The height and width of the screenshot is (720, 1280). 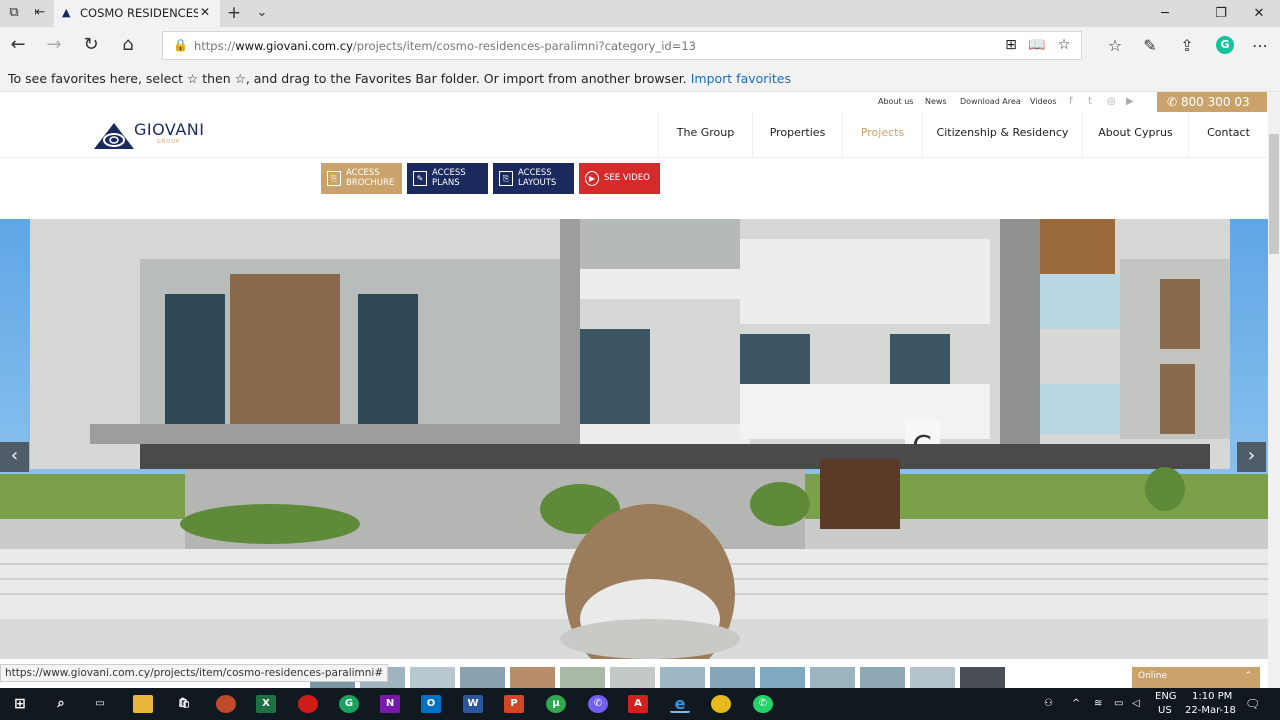 What do you see at coordinates (1130, 101) in the screenshot?
I see `youtube-icon: ▶` at bounding box center [1130, 101].